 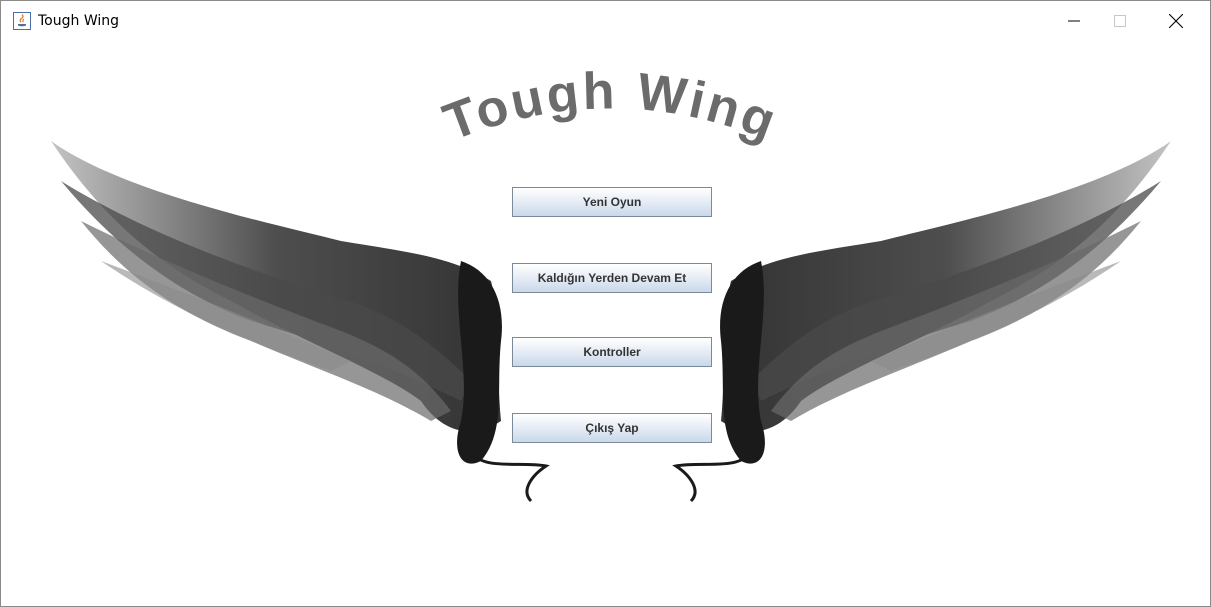 What do you see at coordinates (612, 202) in the screenshot?
I see `new-game-button: Yeni Oyun` at bounding box center [612, 202].